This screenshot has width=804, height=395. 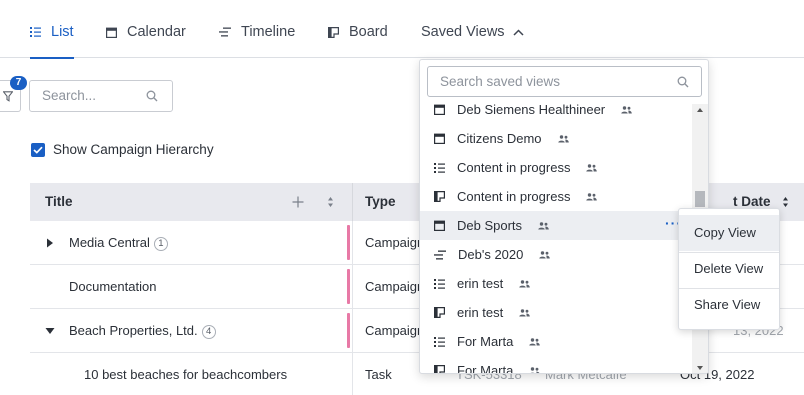 What do you see at coordinates (156, 32) in the screenshot?
I see `tab-calendar-label: Calendar` at bounding box center [156, 32].